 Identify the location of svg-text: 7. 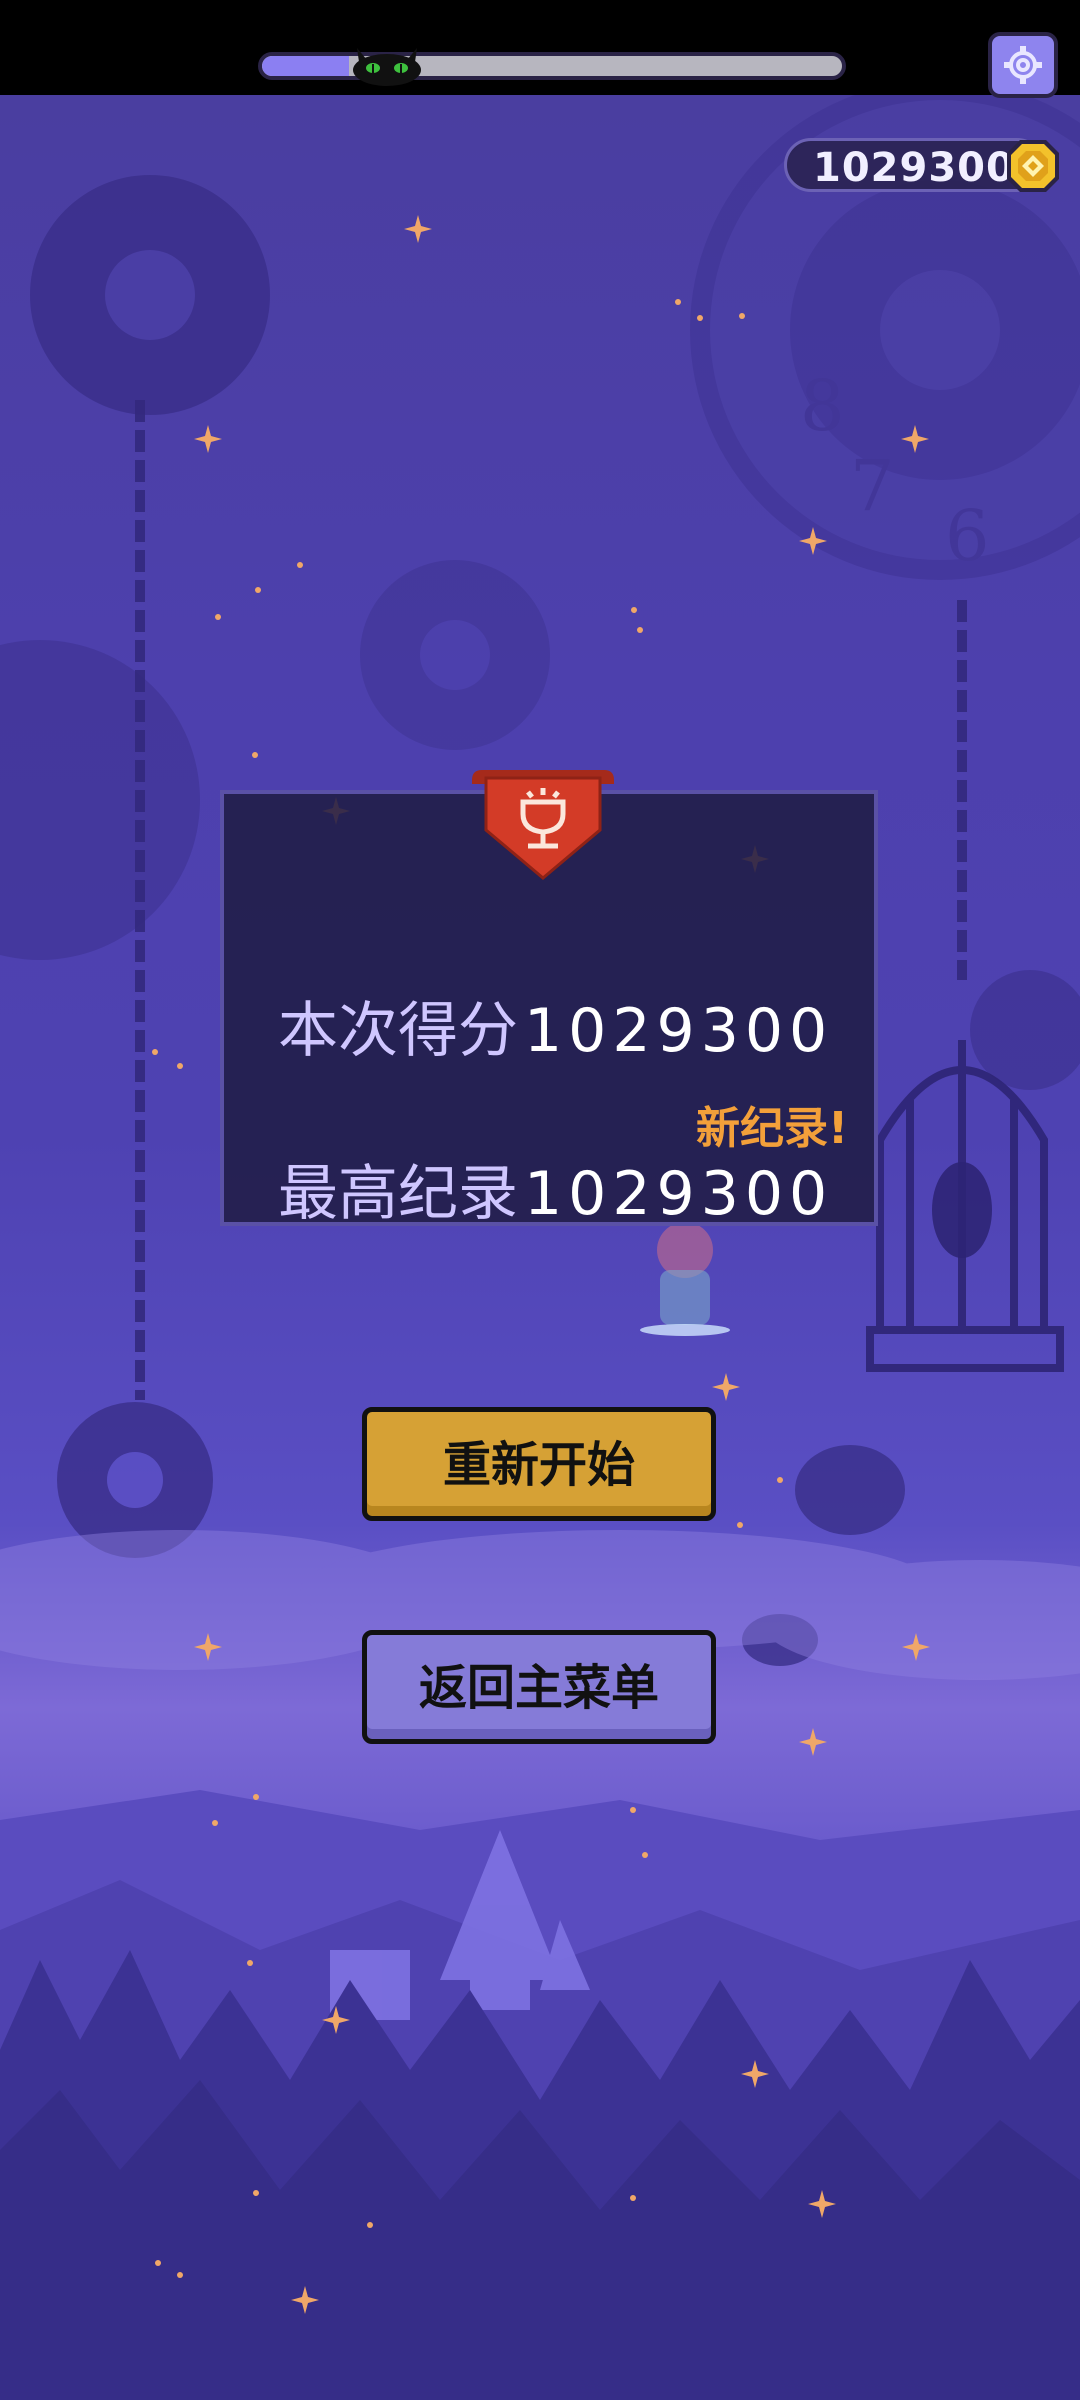
(872, 486).